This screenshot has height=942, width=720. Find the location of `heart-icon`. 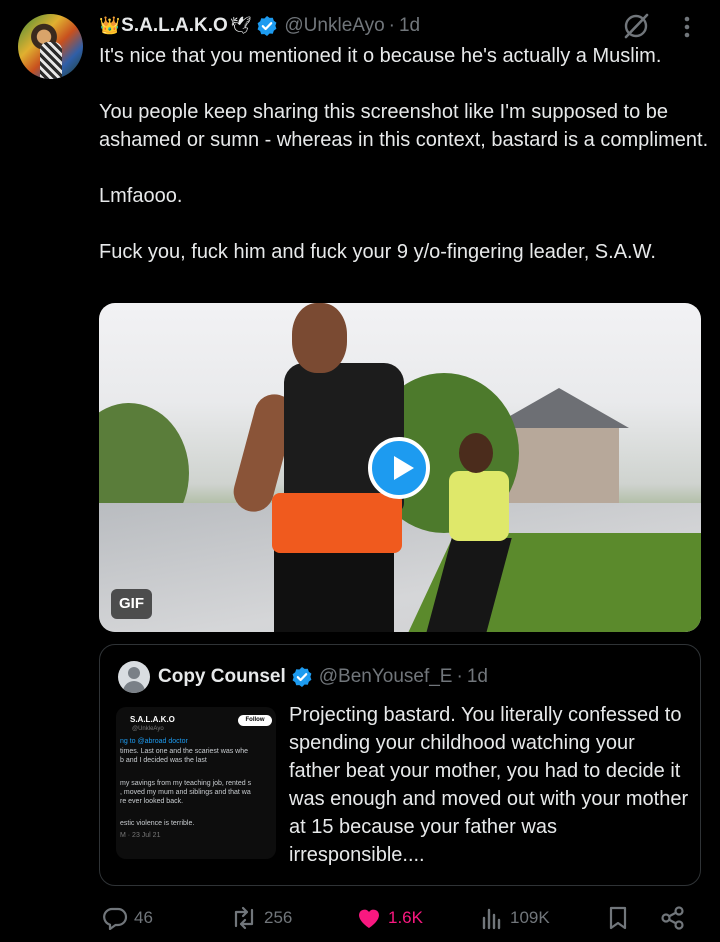

heart-icon is located at coordinates (369, 918).